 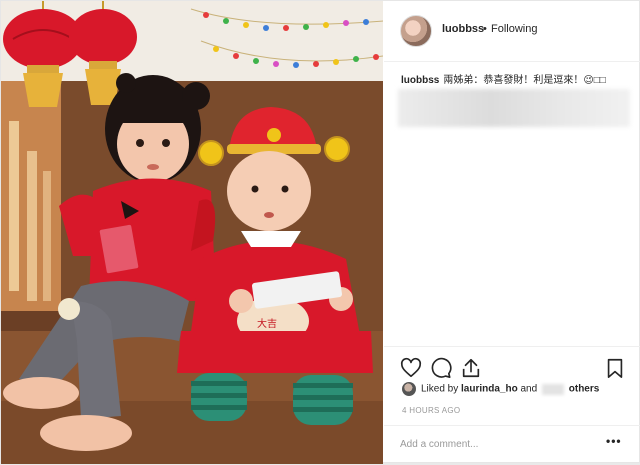 I want to click on post-header: luobbss • Following, so click(x=512, y=31).